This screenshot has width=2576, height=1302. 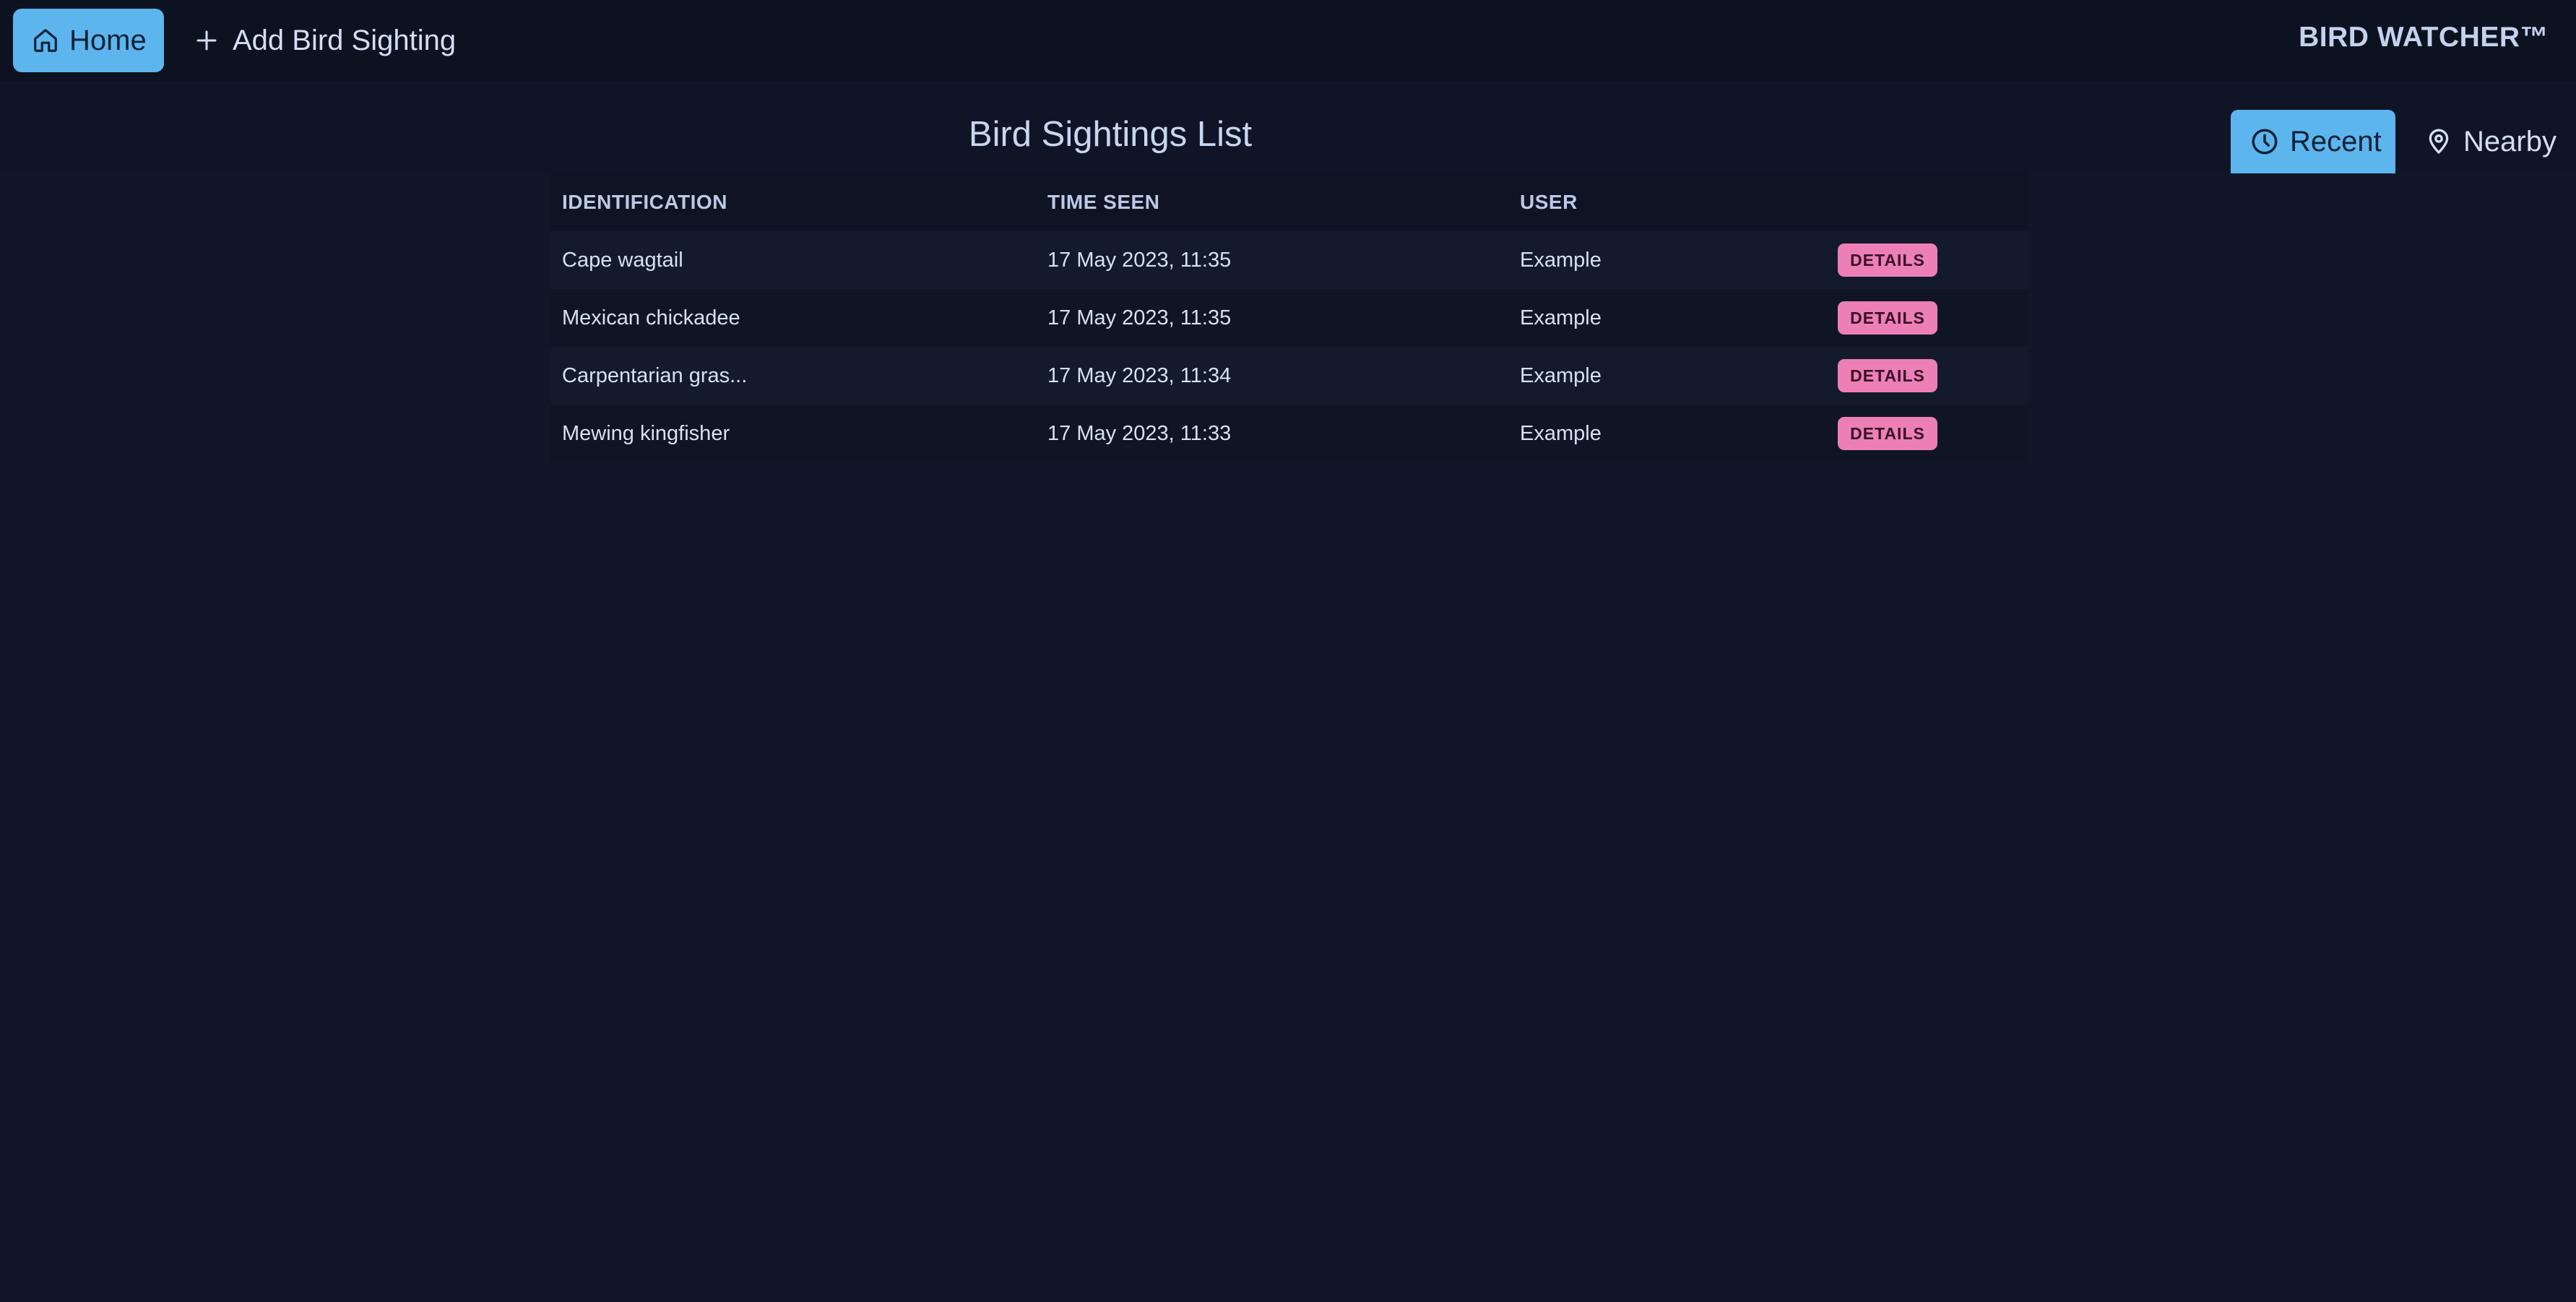 What do you see at coordinates (1289, 202) in the screenshot?
I see `table-header-row: IDENTIFICATION TIME SEEN USER` at bounding box center [1289, 202].